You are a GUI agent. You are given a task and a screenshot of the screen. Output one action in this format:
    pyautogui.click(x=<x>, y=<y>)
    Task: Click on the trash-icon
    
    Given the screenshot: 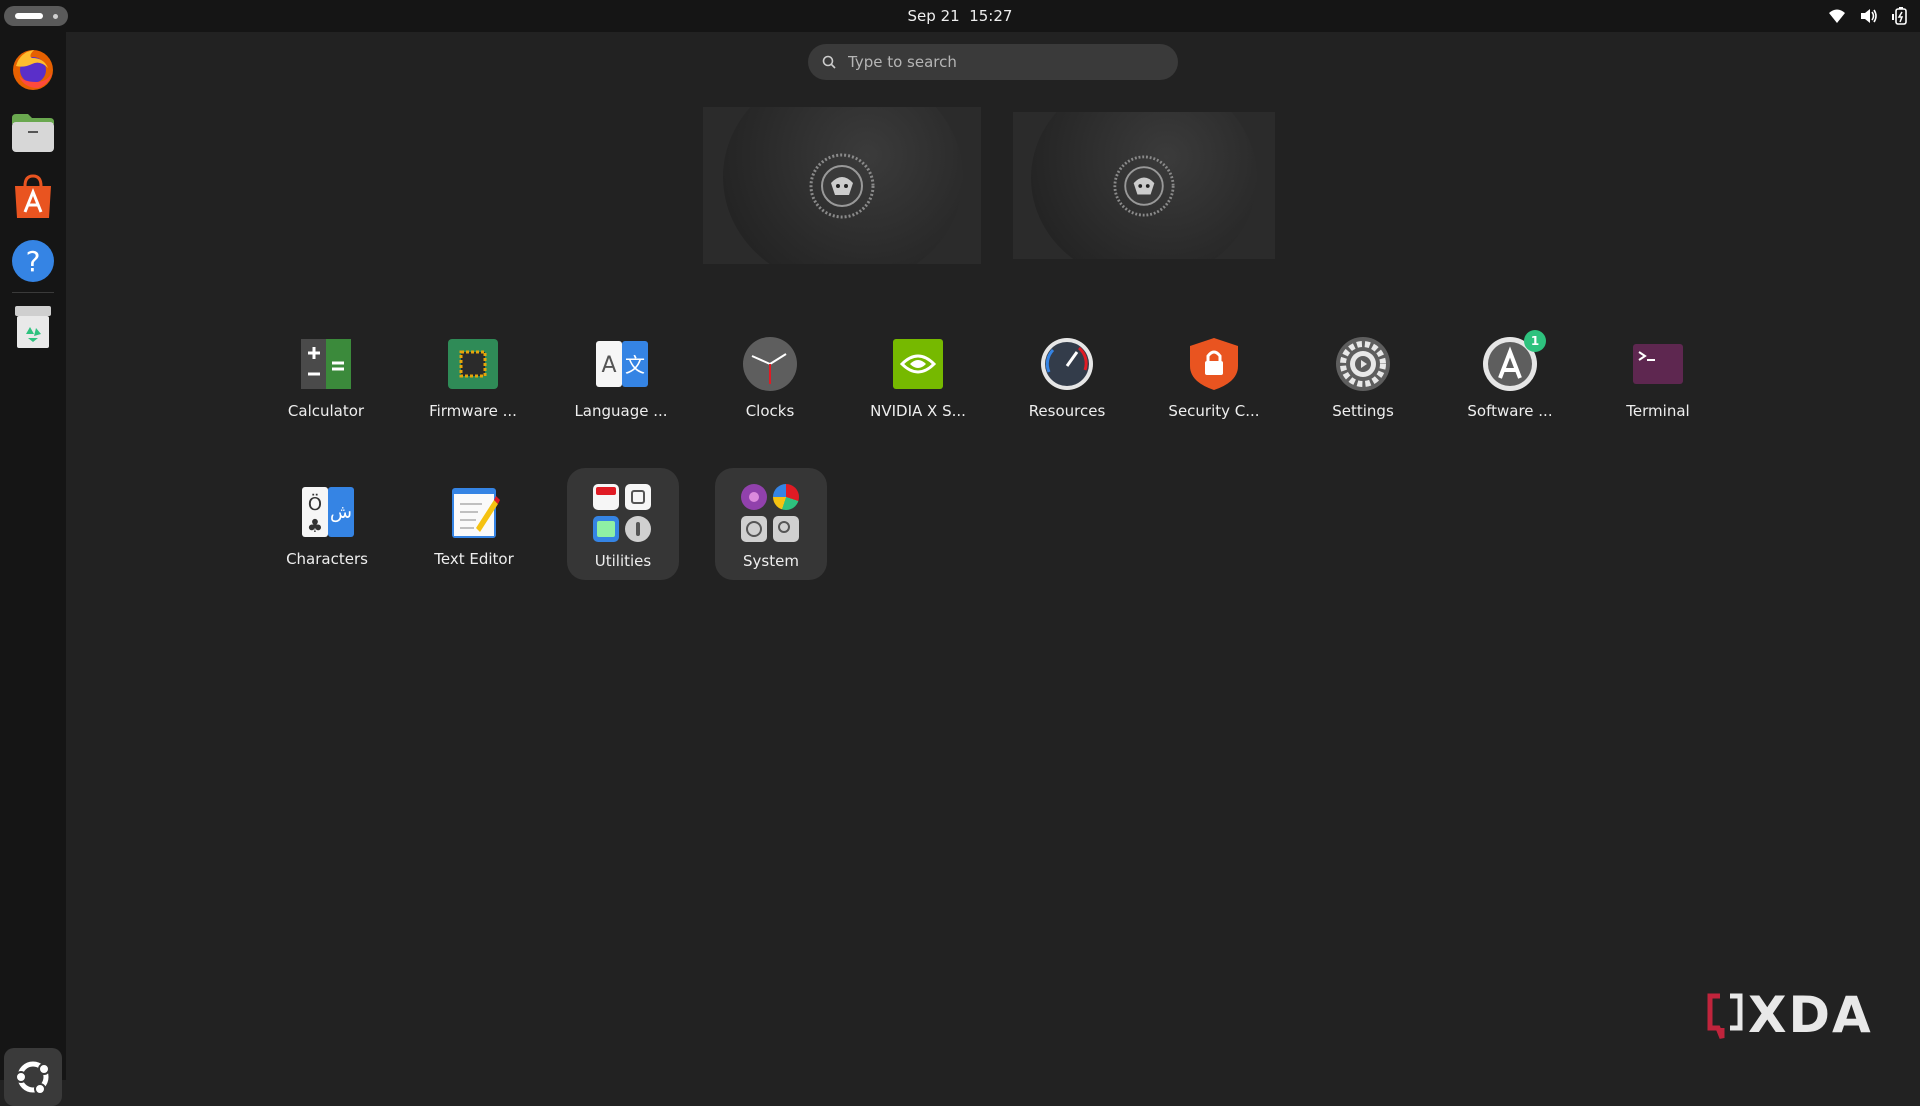 What is the action you would take?
    pyautogui.click(x=33, y=327)
    